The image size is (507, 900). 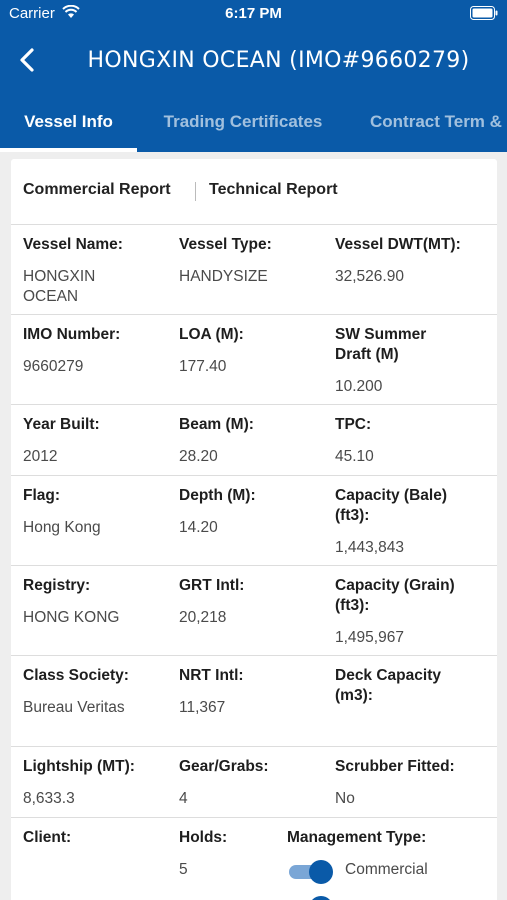 I want to click on registry-value: HONG KONG, so click(x=71, y=617).